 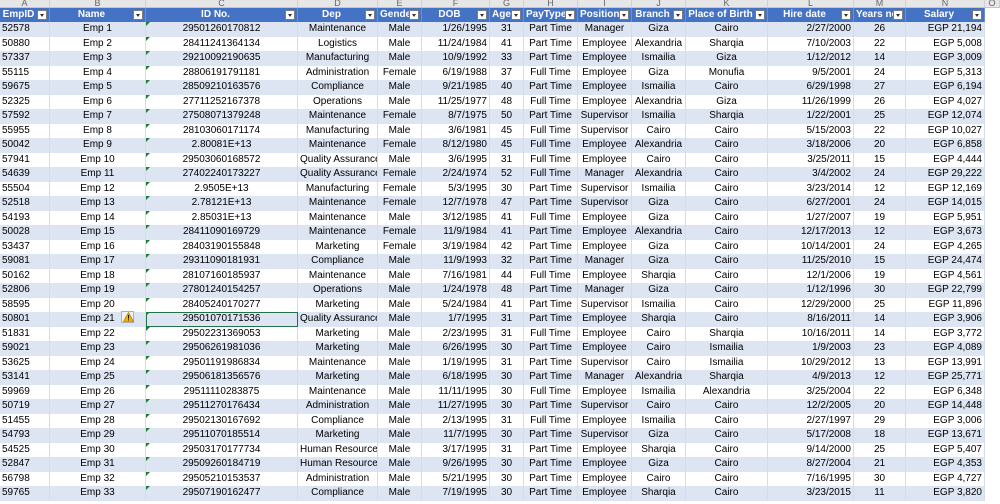 I want to click on cell-id-no: 27801240154257, so click(x=222, y=290).